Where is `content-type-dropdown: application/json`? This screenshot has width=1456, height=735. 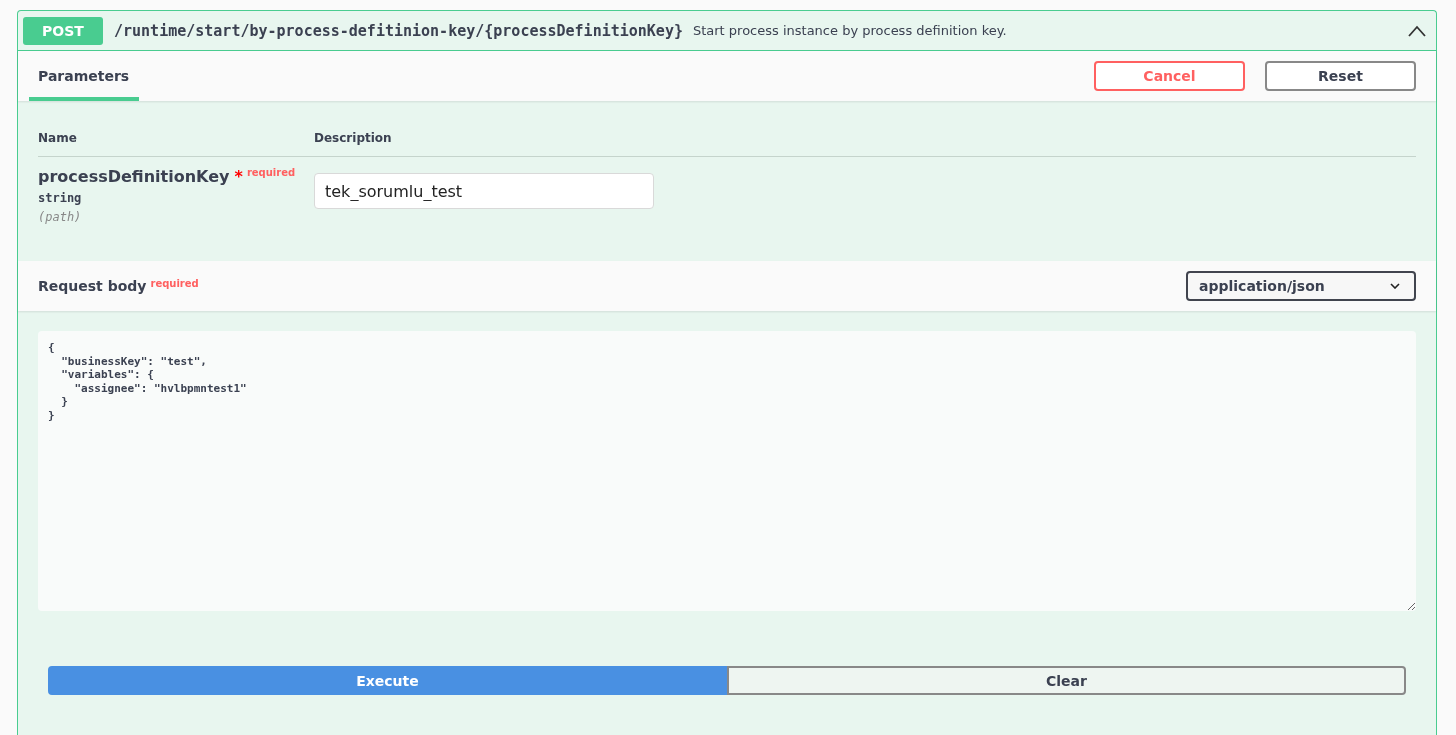
content-type-dropdown: application/json is located at coordinates (1301, 286).